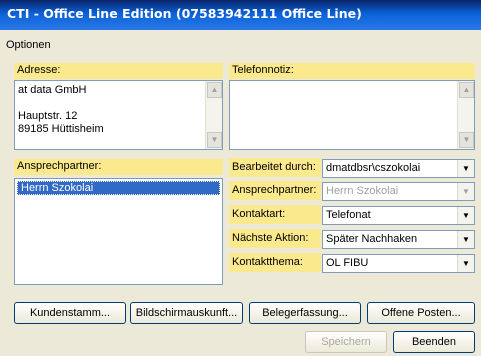  I want to click on contacts-listbox: Herrn Szokolai, so click(118, 231).